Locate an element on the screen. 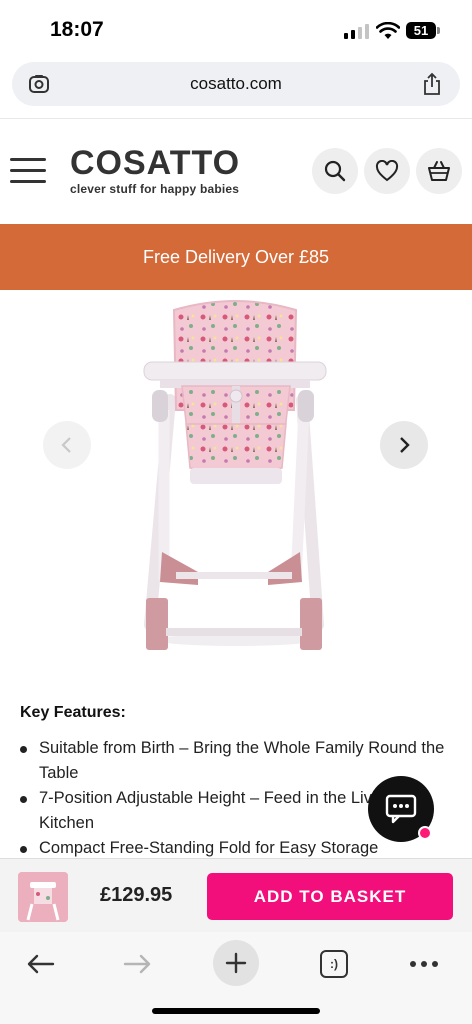 This screenshot has height=1024, width=472. product-price: £129.95 is located at coordinates (136, 895).